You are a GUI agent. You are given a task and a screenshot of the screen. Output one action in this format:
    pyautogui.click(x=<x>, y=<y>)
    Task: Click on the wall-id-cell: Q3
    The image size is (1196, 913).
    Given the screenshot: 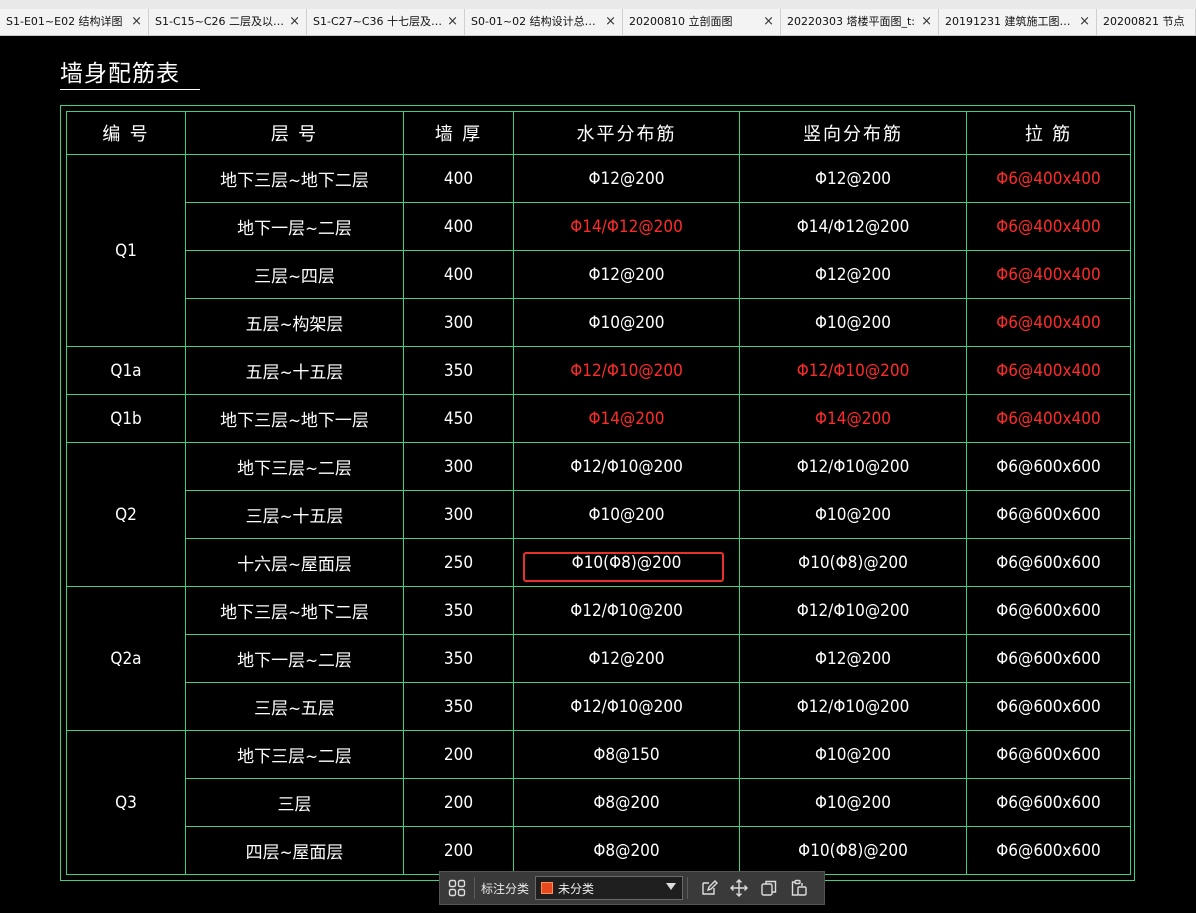 What is the action you would take?
    pyautogui.click(x=126, y=802)
    